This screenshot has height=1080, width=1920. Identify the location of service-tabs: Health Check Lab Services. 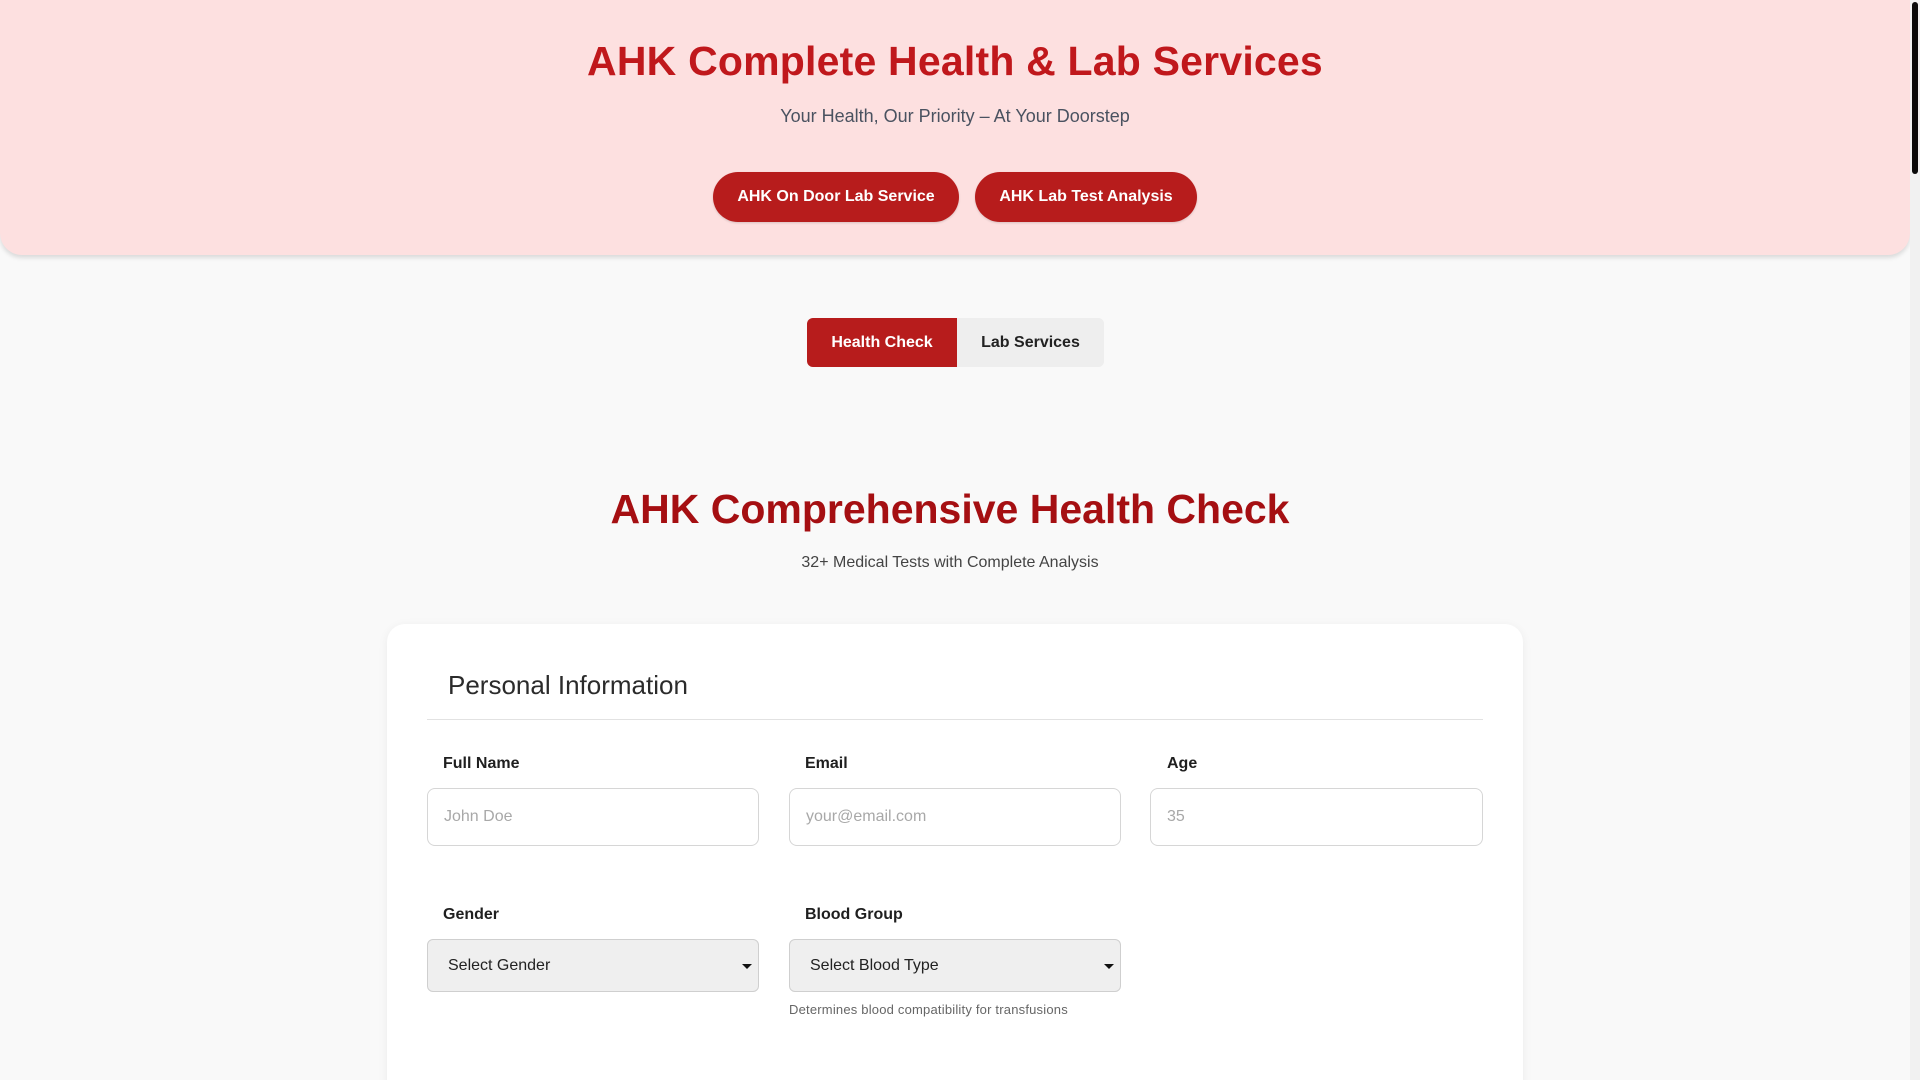
(955, 342).